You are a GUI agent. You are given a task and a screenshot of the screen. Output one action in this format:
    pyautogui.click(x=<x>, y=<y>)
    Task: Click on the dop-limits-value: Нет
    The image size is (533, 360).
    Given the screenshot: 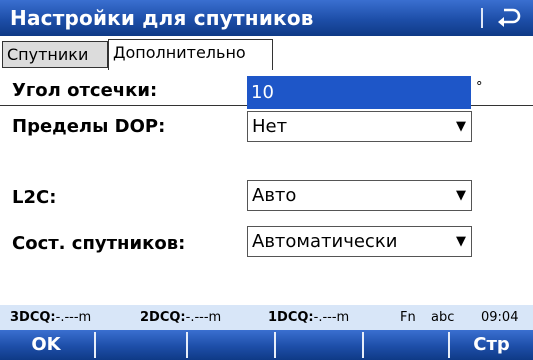 What is the action you would take?
    pyautogui.click(x=270, y=126)
    